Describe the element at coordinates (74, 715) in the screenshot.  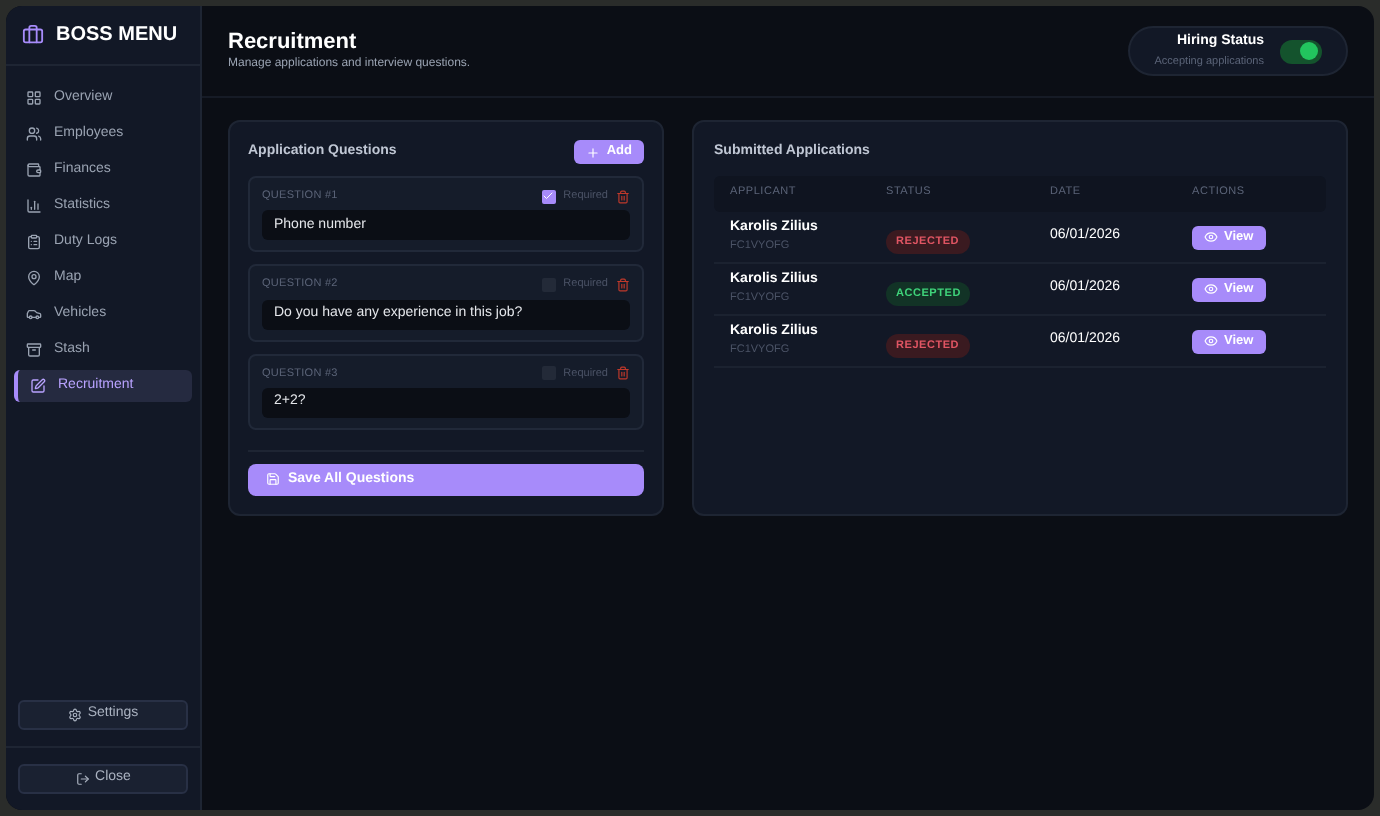
I see `settings-icon` at that location.